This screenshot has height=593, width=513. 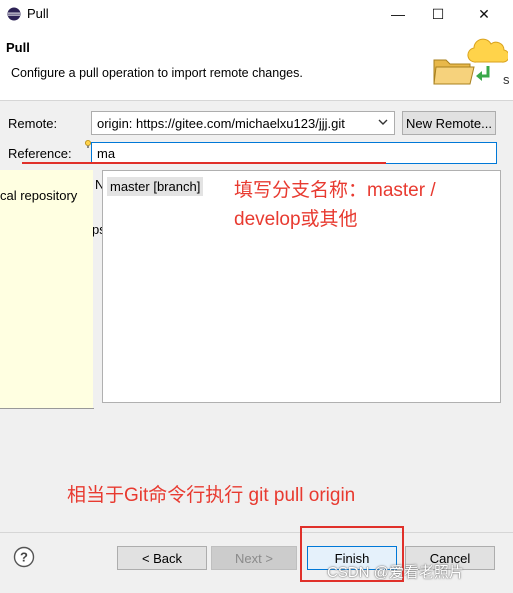 I want to click on close-icon: ✕, so click(x=484, y=13).